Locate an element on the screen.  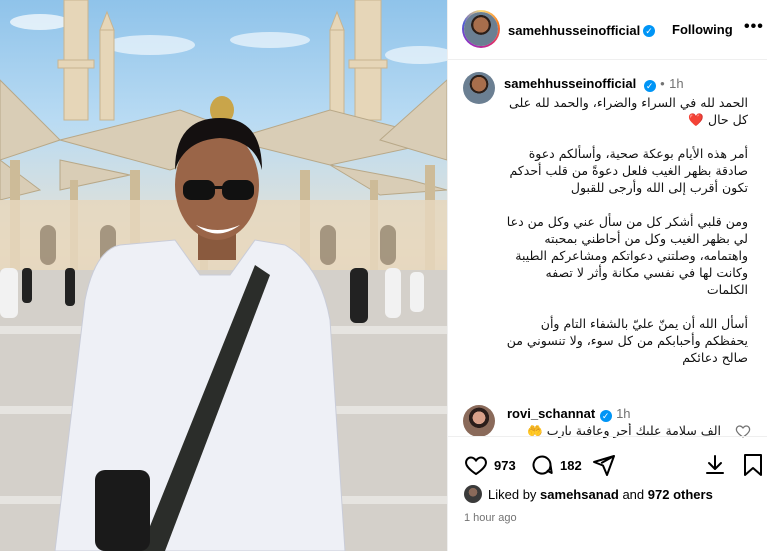
liked-by-user: samehsanad is located at coordinates (579, 494).